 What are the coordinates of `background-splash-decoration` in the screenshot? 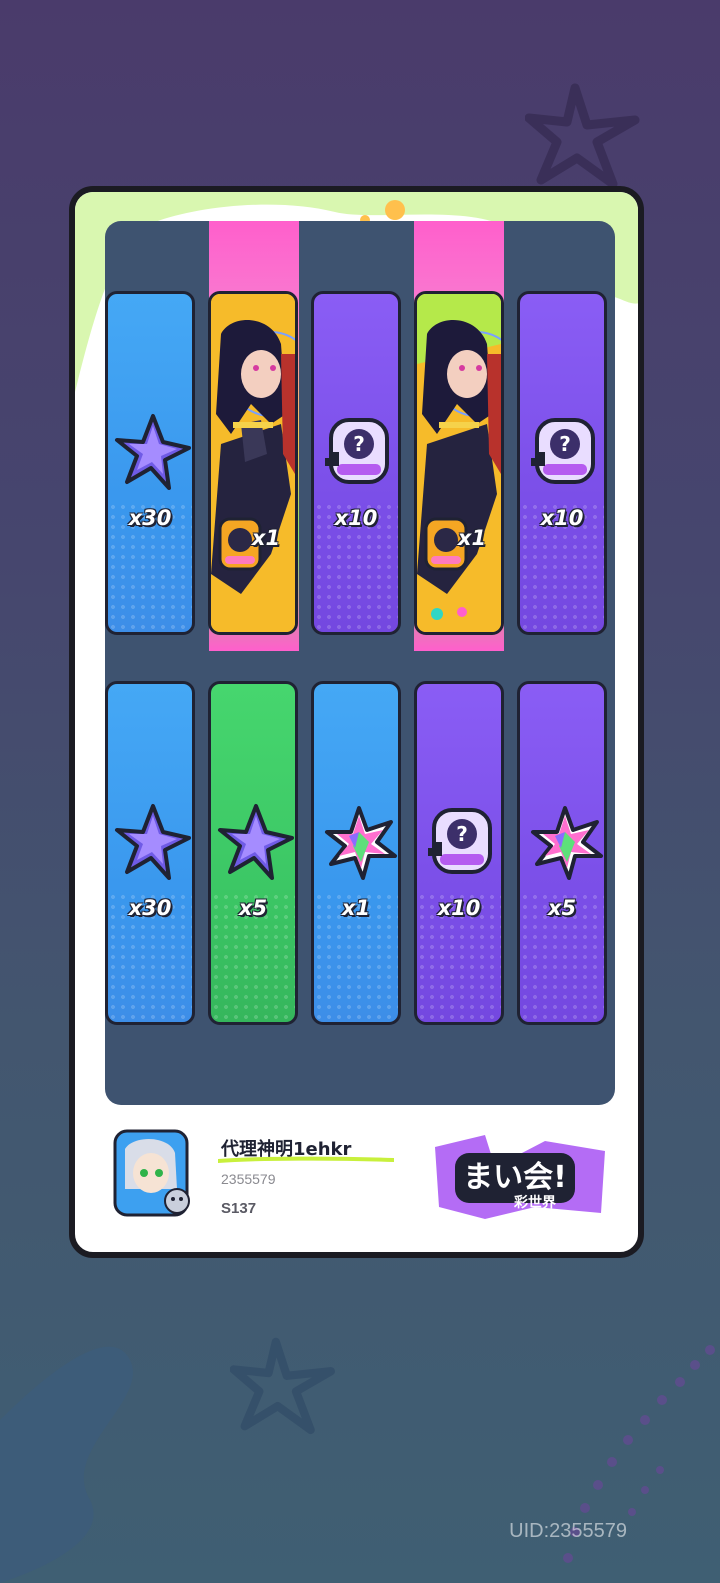 It's located at (66, 1464).